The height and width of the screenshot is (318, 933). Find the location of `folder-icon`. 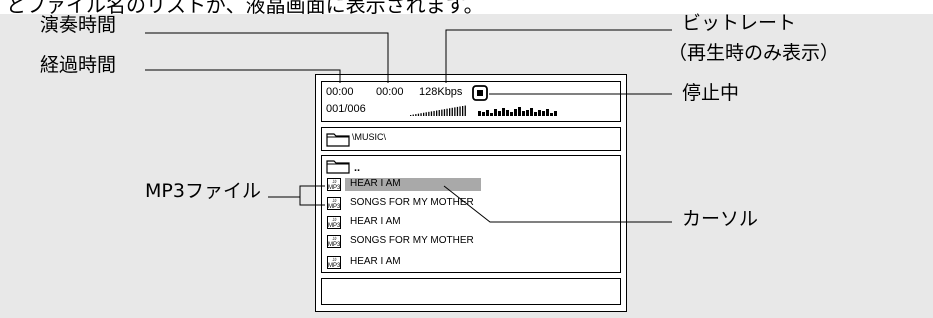

folder-icon is located at coordinates (338, 140).